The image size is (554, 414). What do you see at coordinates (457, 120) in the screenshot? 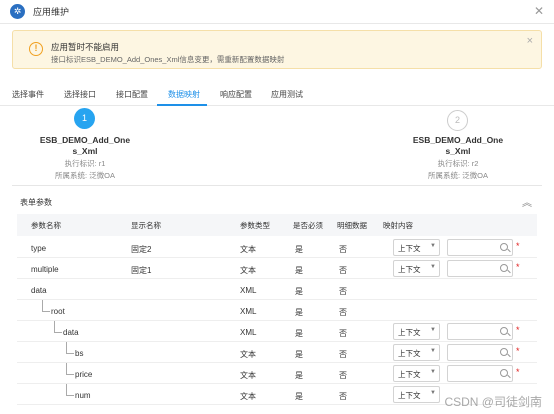
I see `step-2-circle: 2` at bounding box center [457, 120].